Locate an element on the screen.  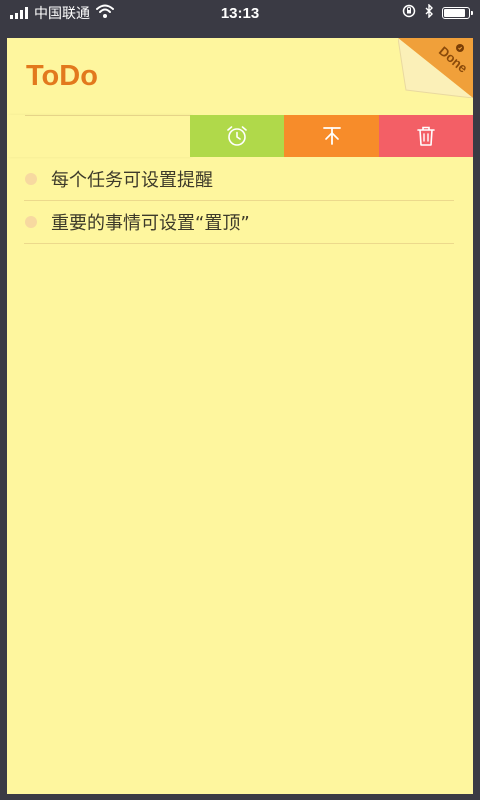
status-bar-right is located at coordinates (391, 12).